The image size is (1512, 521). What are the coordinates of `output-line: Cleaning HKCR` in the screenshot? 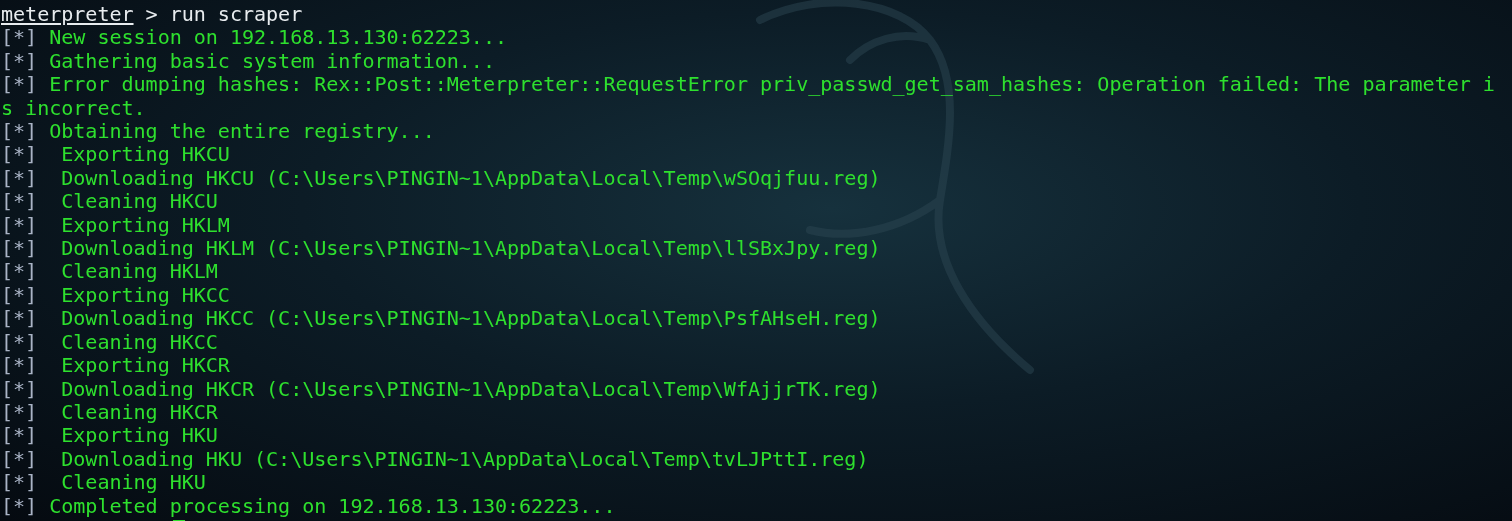 It's located at (139, 412).